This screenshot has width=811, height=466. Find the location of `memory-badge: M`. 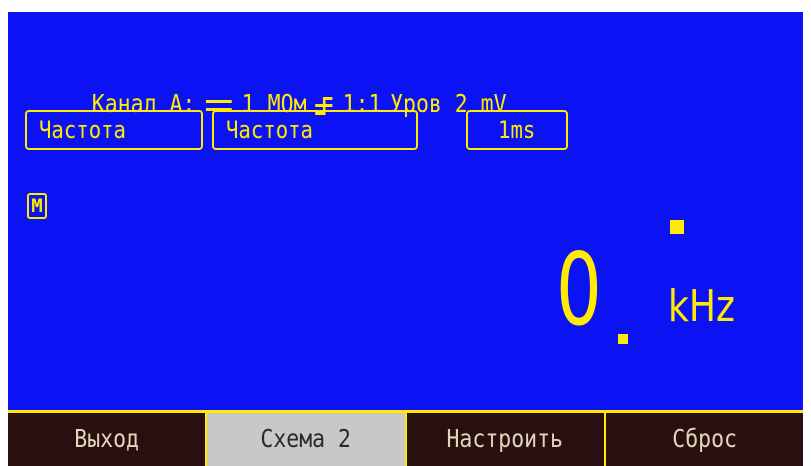

memory-badge: M is located at coordinates (37, 206).